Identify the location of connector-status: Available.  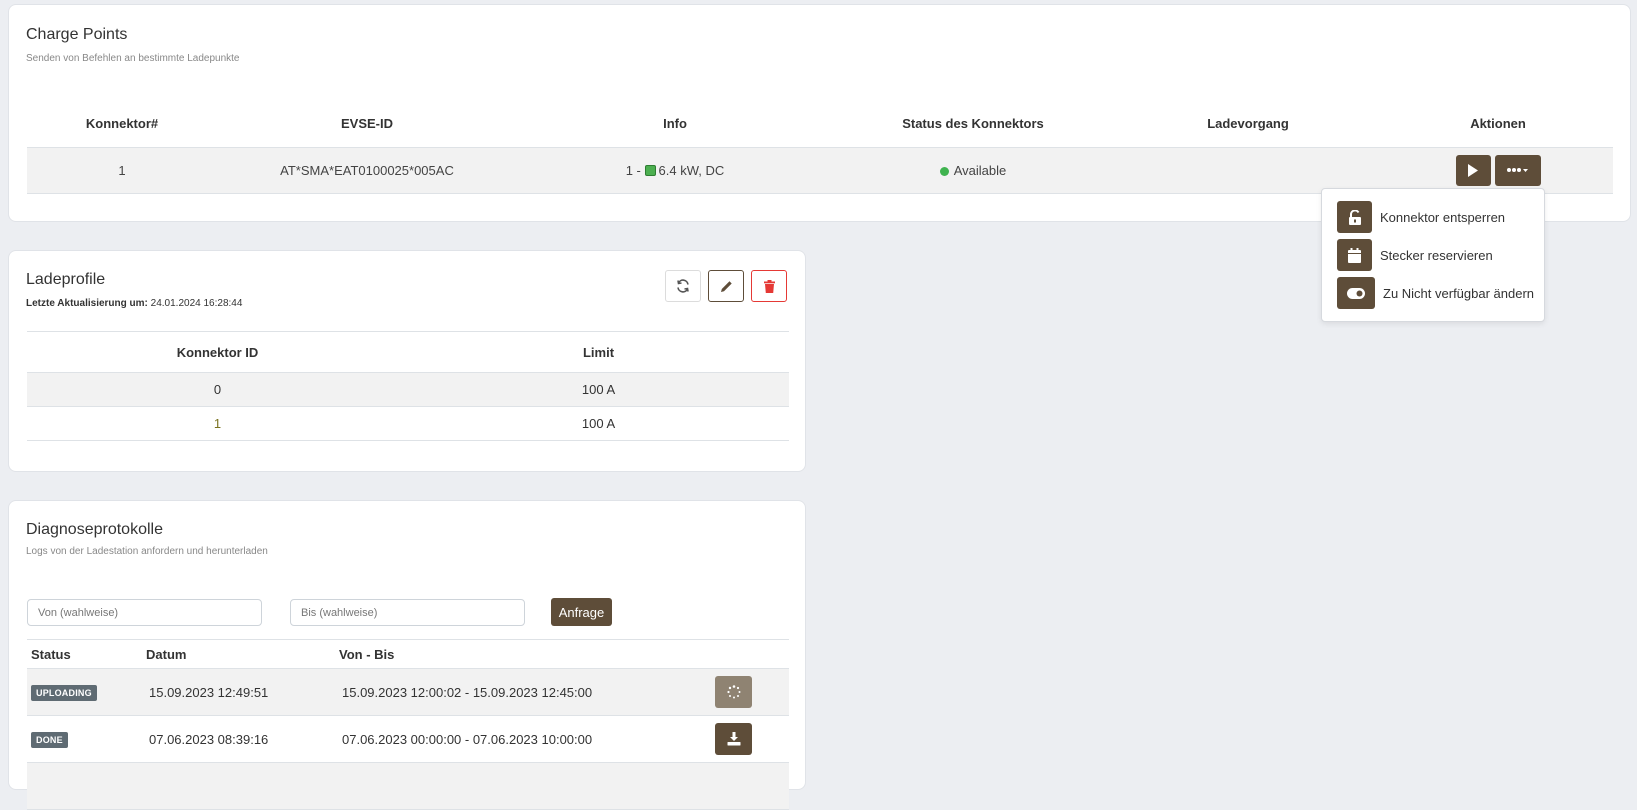
(973, 170).